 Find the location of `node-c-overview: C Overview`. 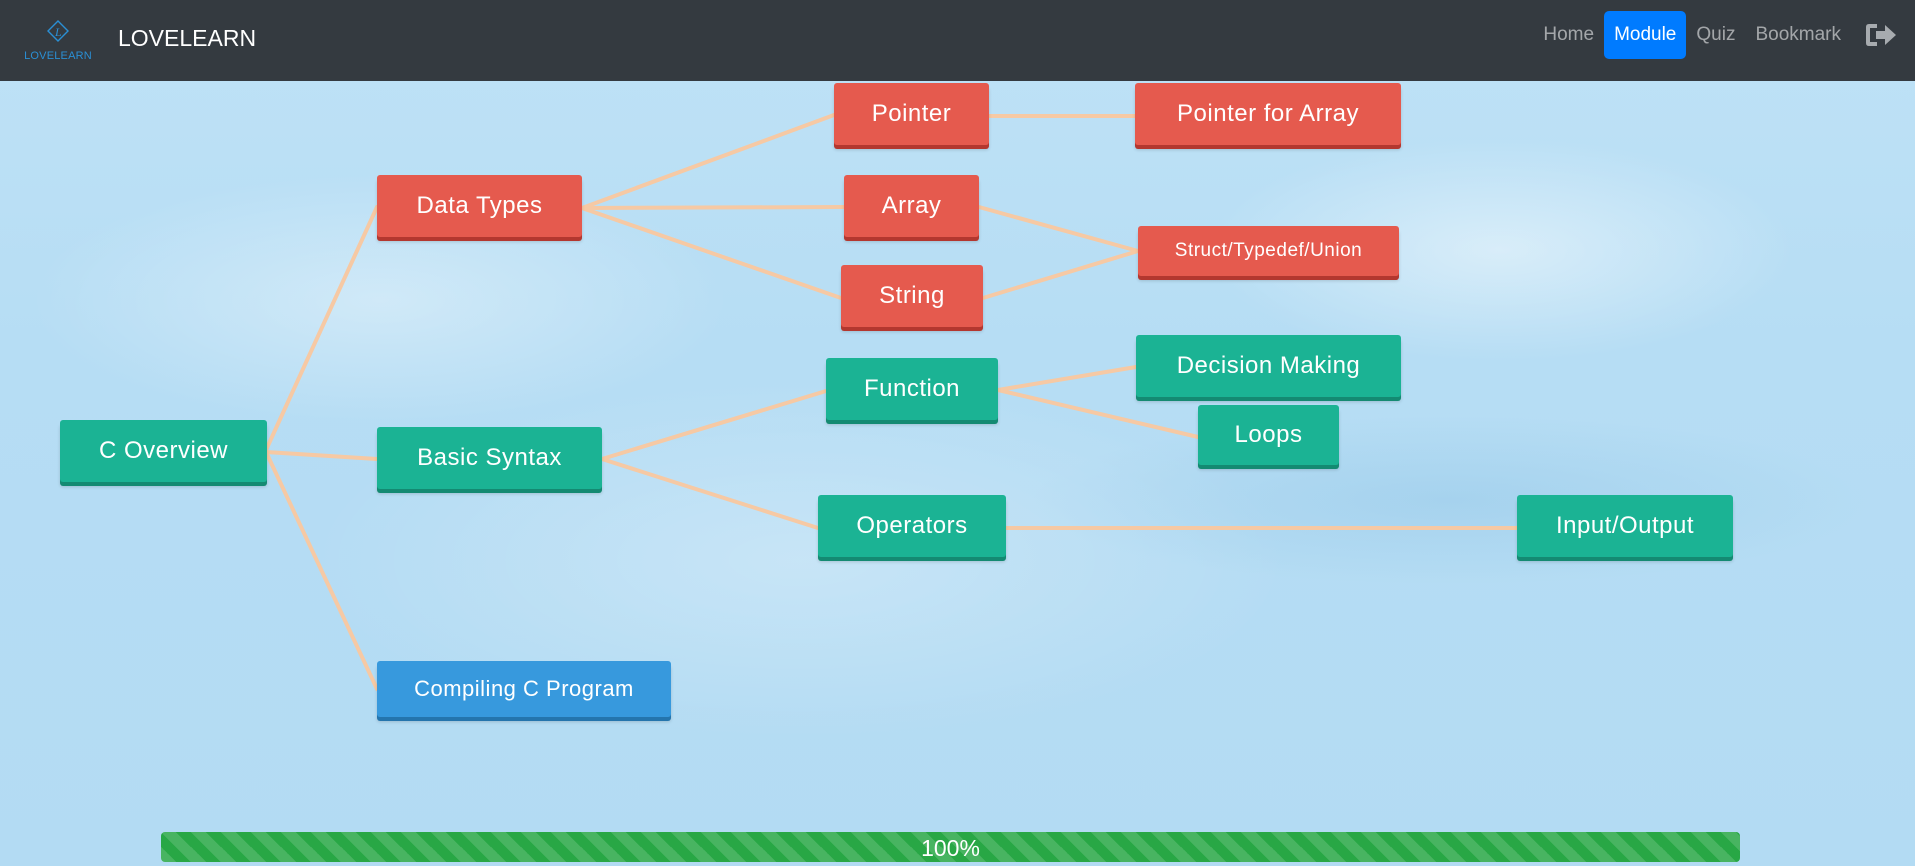

node-c-overview: C Overview is located at coordinates (163, 451).